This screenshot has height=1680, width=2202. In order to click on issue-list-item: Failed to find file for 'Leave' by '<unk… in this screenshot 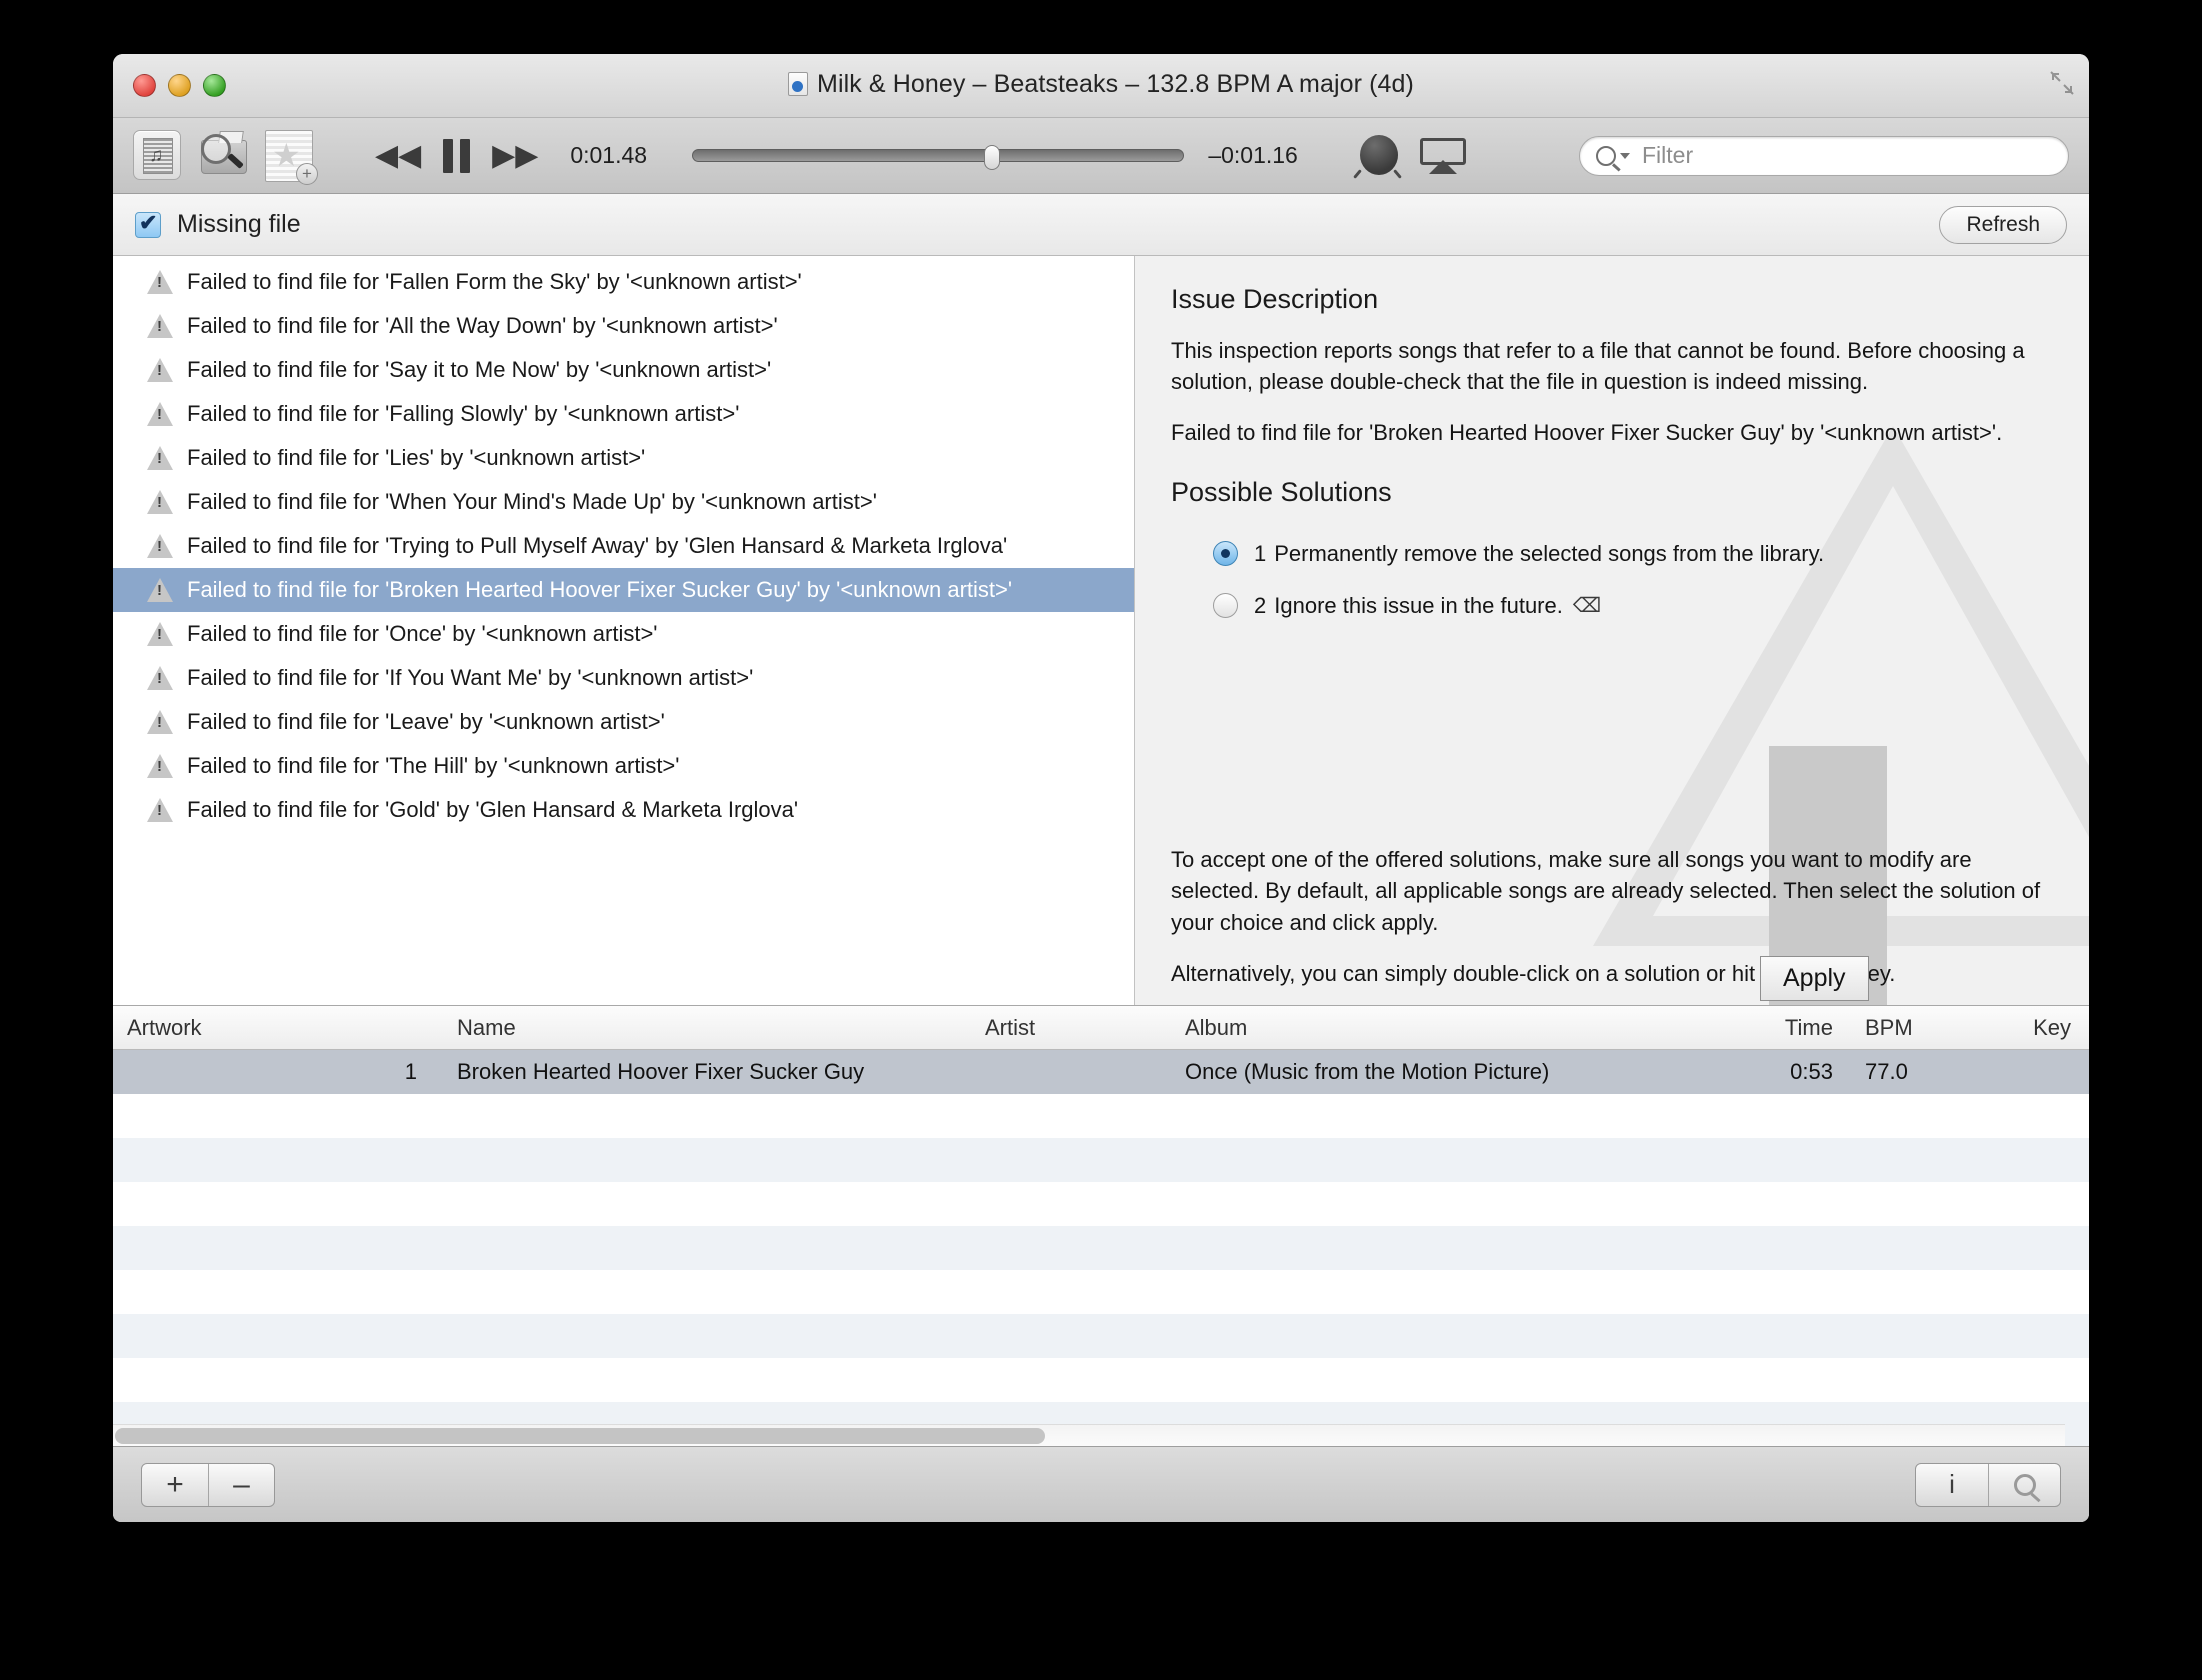, I will do `click(623, 722)`.